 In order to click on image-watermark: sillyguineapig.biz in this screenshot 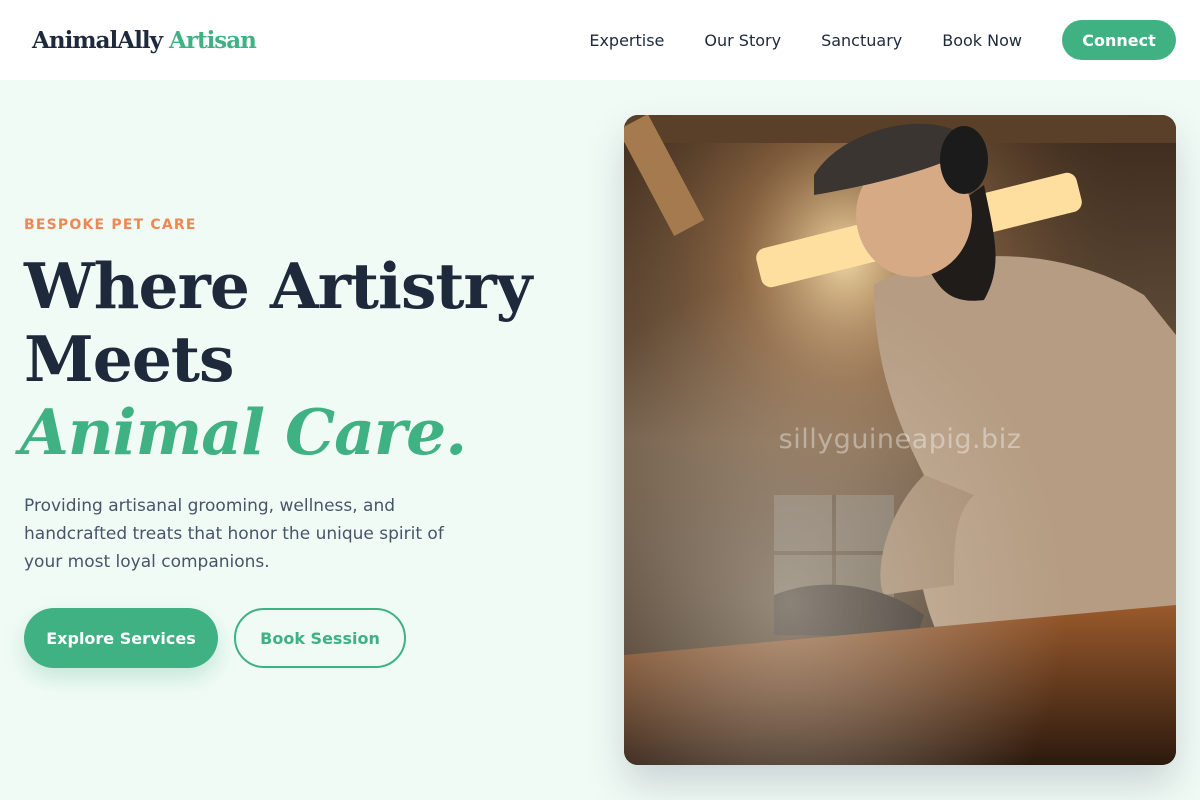, I will do `click(900, 439)`.